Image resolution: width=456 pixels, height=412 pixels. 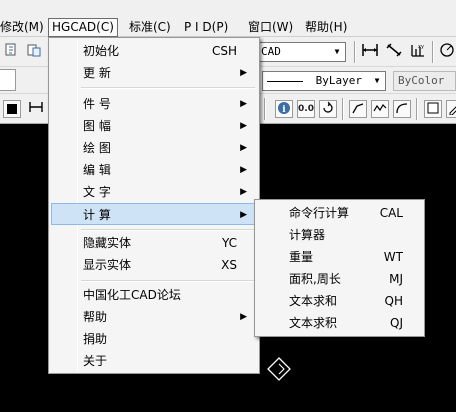 I want to click on menu-item-label: 件 号, so click(x=97, y=104).